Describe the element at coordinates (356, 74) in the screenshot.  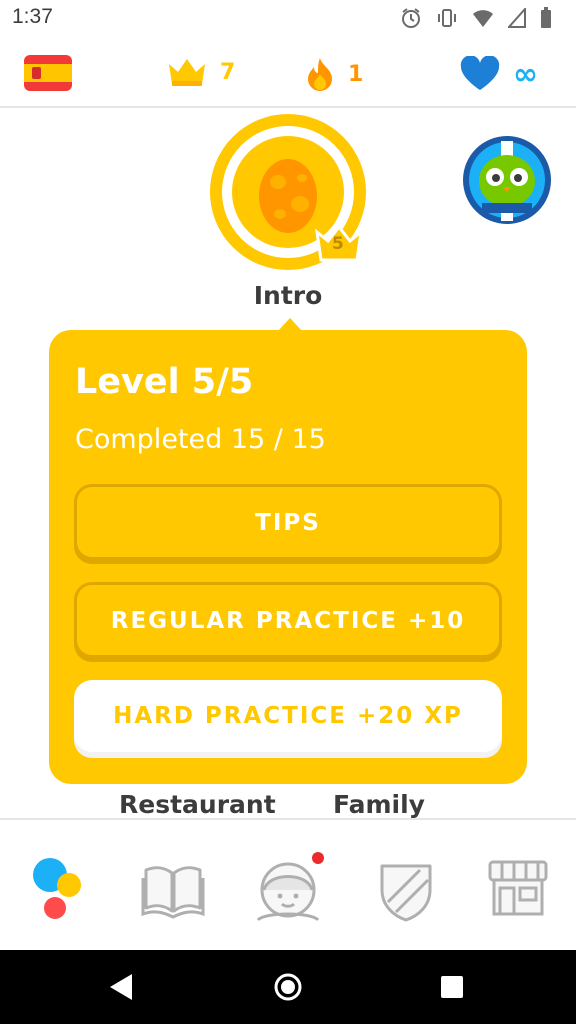
I see `streak-count: 1` at that location.